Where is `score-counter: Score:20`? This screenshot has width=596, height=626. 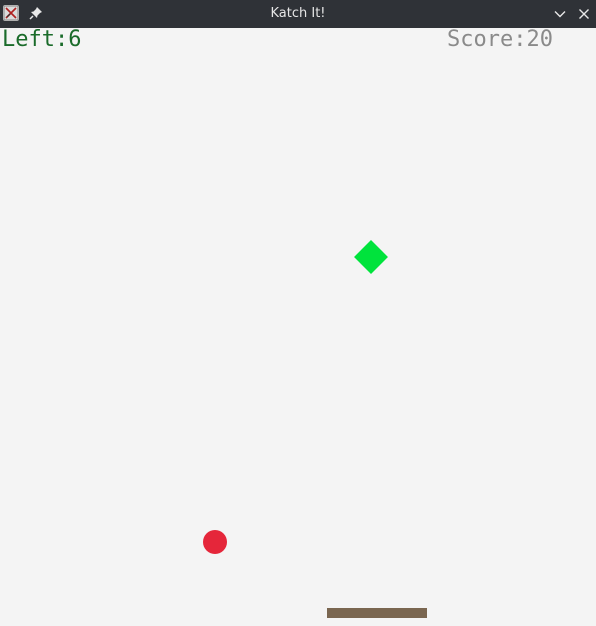
score-counter: Score:20 is located at coordinates (500, 39).